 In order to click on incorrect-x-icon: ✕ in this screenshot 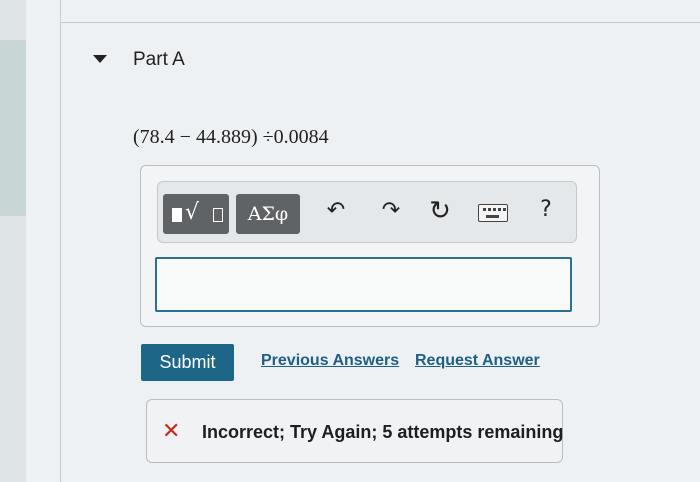, I will do `click(171, 431)`.